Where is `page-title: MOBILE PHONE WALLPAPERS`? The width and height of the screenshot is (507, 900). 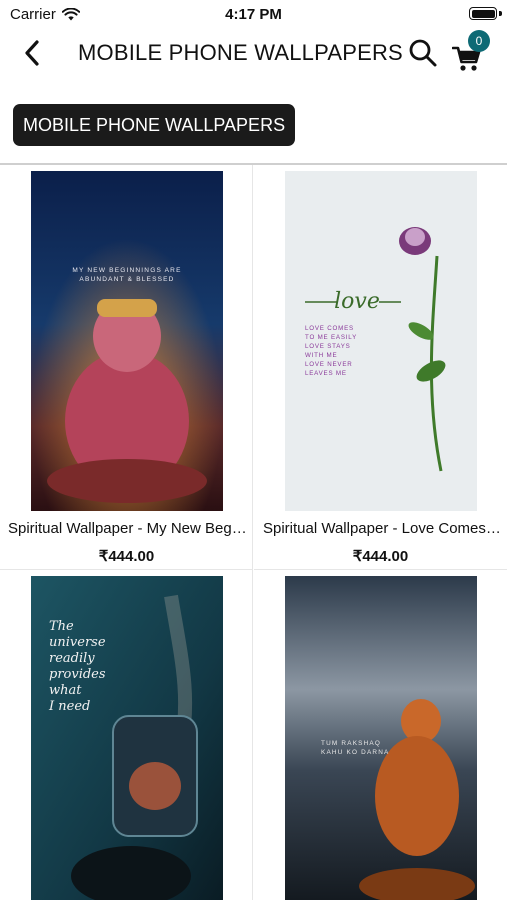 page-title: MOBILE PHONE WALLPAPERS is located at coordinates (240, 52).